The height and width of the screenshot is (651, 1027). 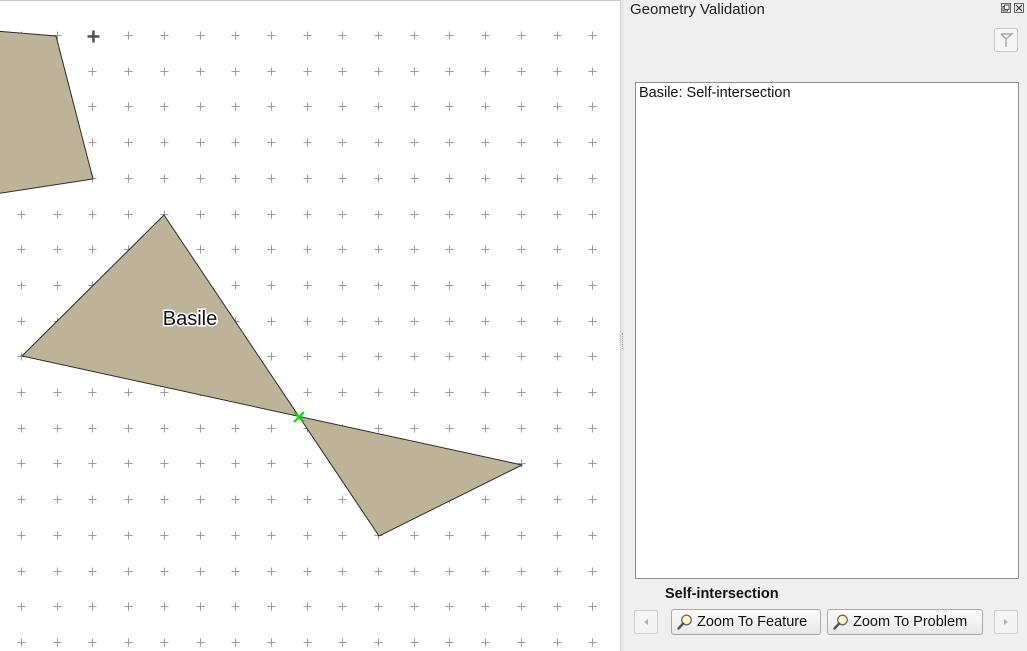 I want to click on zoom-to-feature-button: Zoom To Feature, so click(x=746, y=622).